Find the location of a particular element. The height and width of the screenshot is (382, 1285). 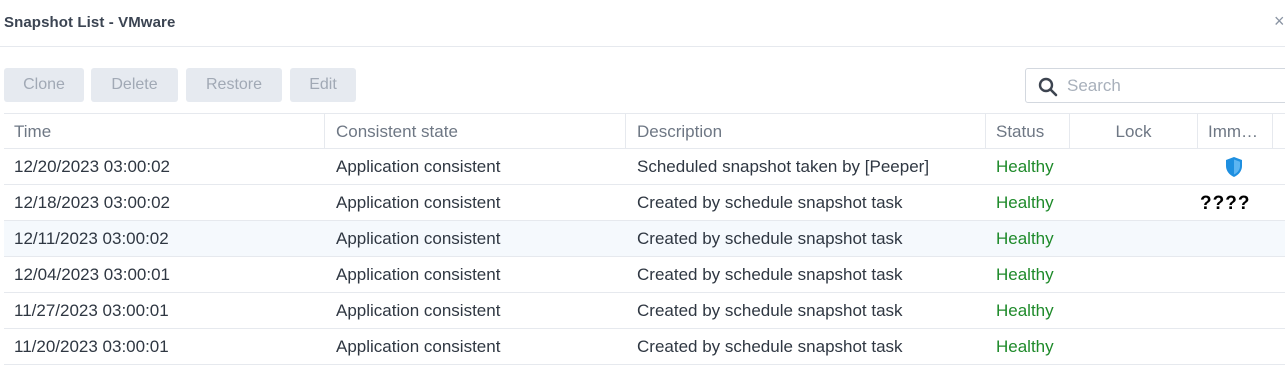

cell-time: 12/04/2023 03:00:01 is located at coordinates (92, 274).